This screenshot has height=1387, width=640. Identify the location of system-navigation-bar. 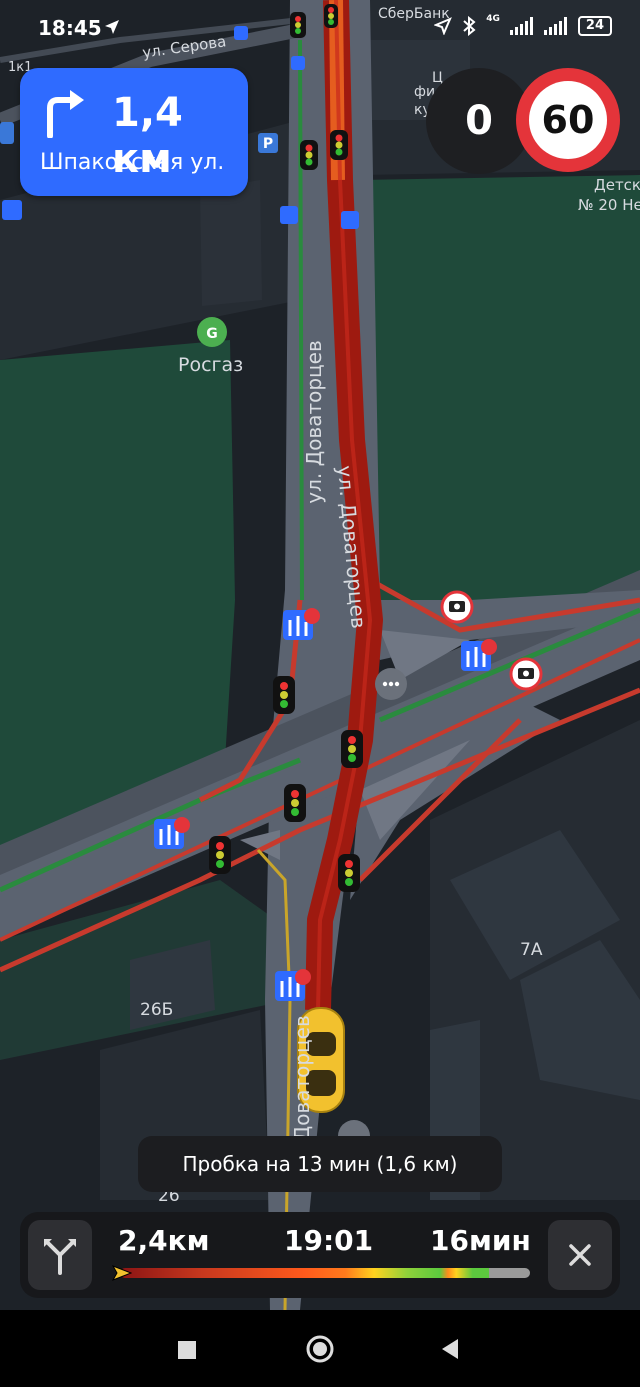
(320, 1348).